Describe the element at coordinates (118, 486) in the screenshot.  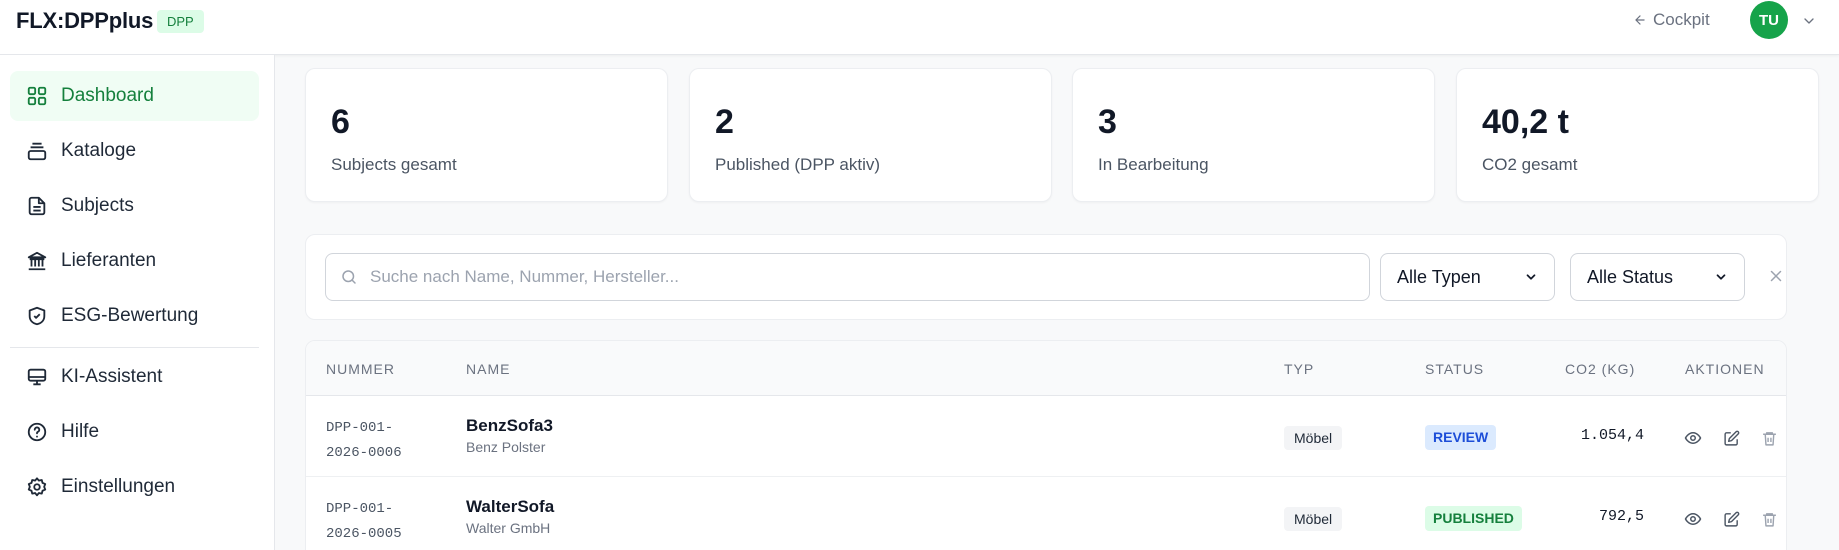
I see `sidebar-item-label: Einstellungen` at that location.